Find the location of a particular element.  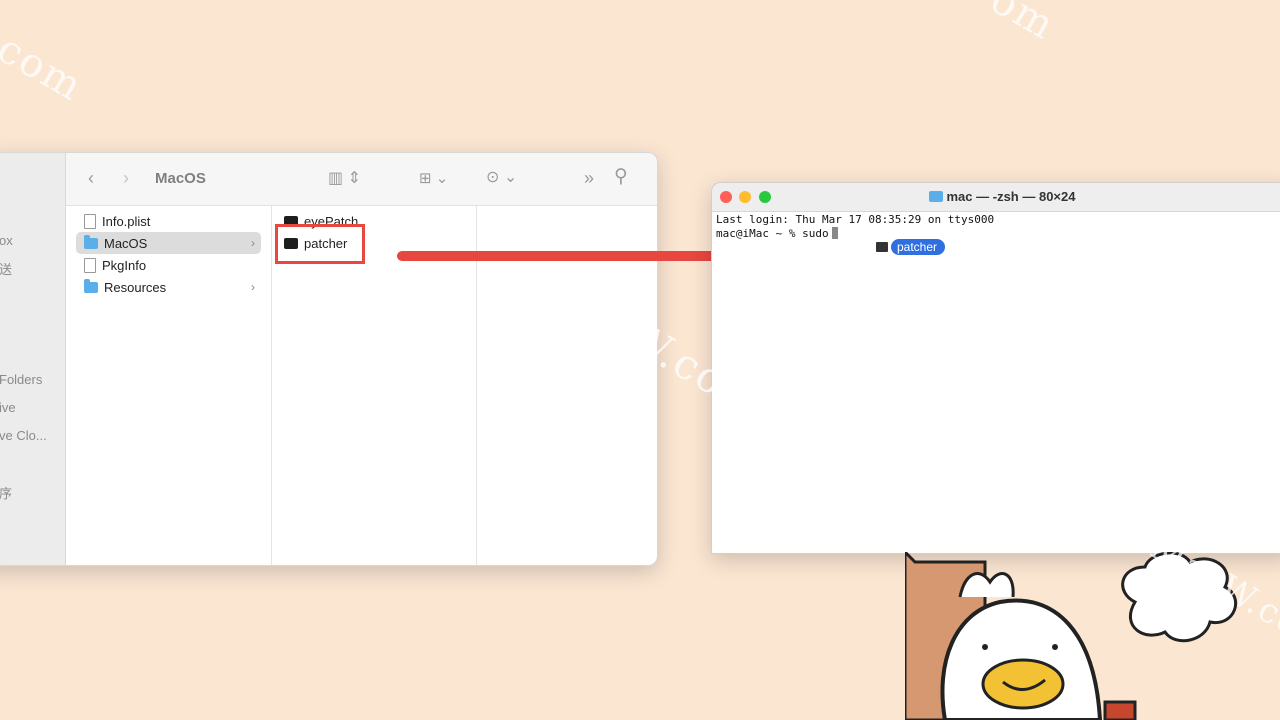

list-item: MacOS › is located at coordinates (168, 243).